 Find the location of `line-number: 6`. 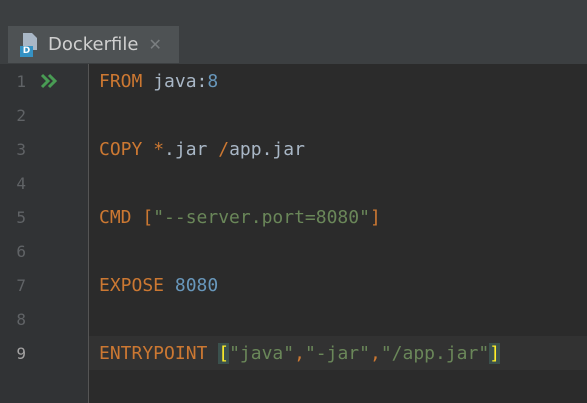

line-number: 6 is located at coordinates (21, 251).